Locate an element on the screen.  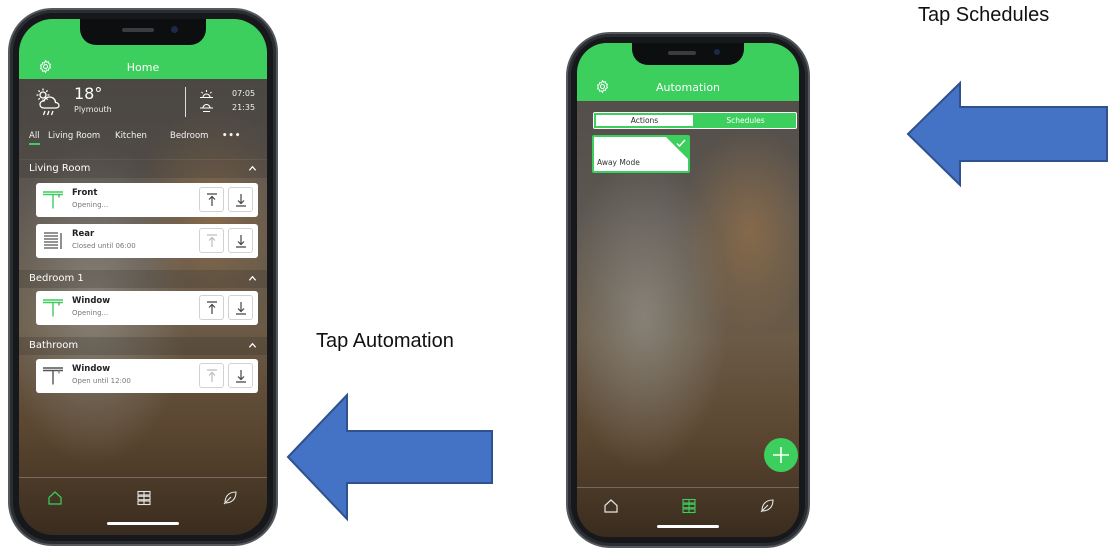
filter-living-room: Living Room is located at coordinates (74, 136).